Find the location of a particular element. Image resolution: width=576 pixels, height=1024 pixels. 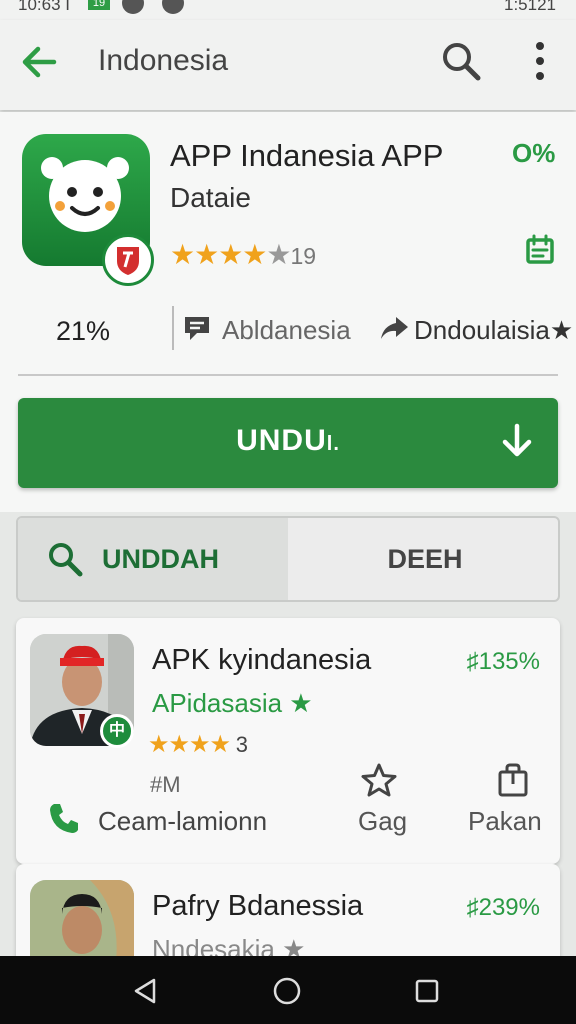

stat-reviews-label: Abldanesia is located at coordinates (286, 330).